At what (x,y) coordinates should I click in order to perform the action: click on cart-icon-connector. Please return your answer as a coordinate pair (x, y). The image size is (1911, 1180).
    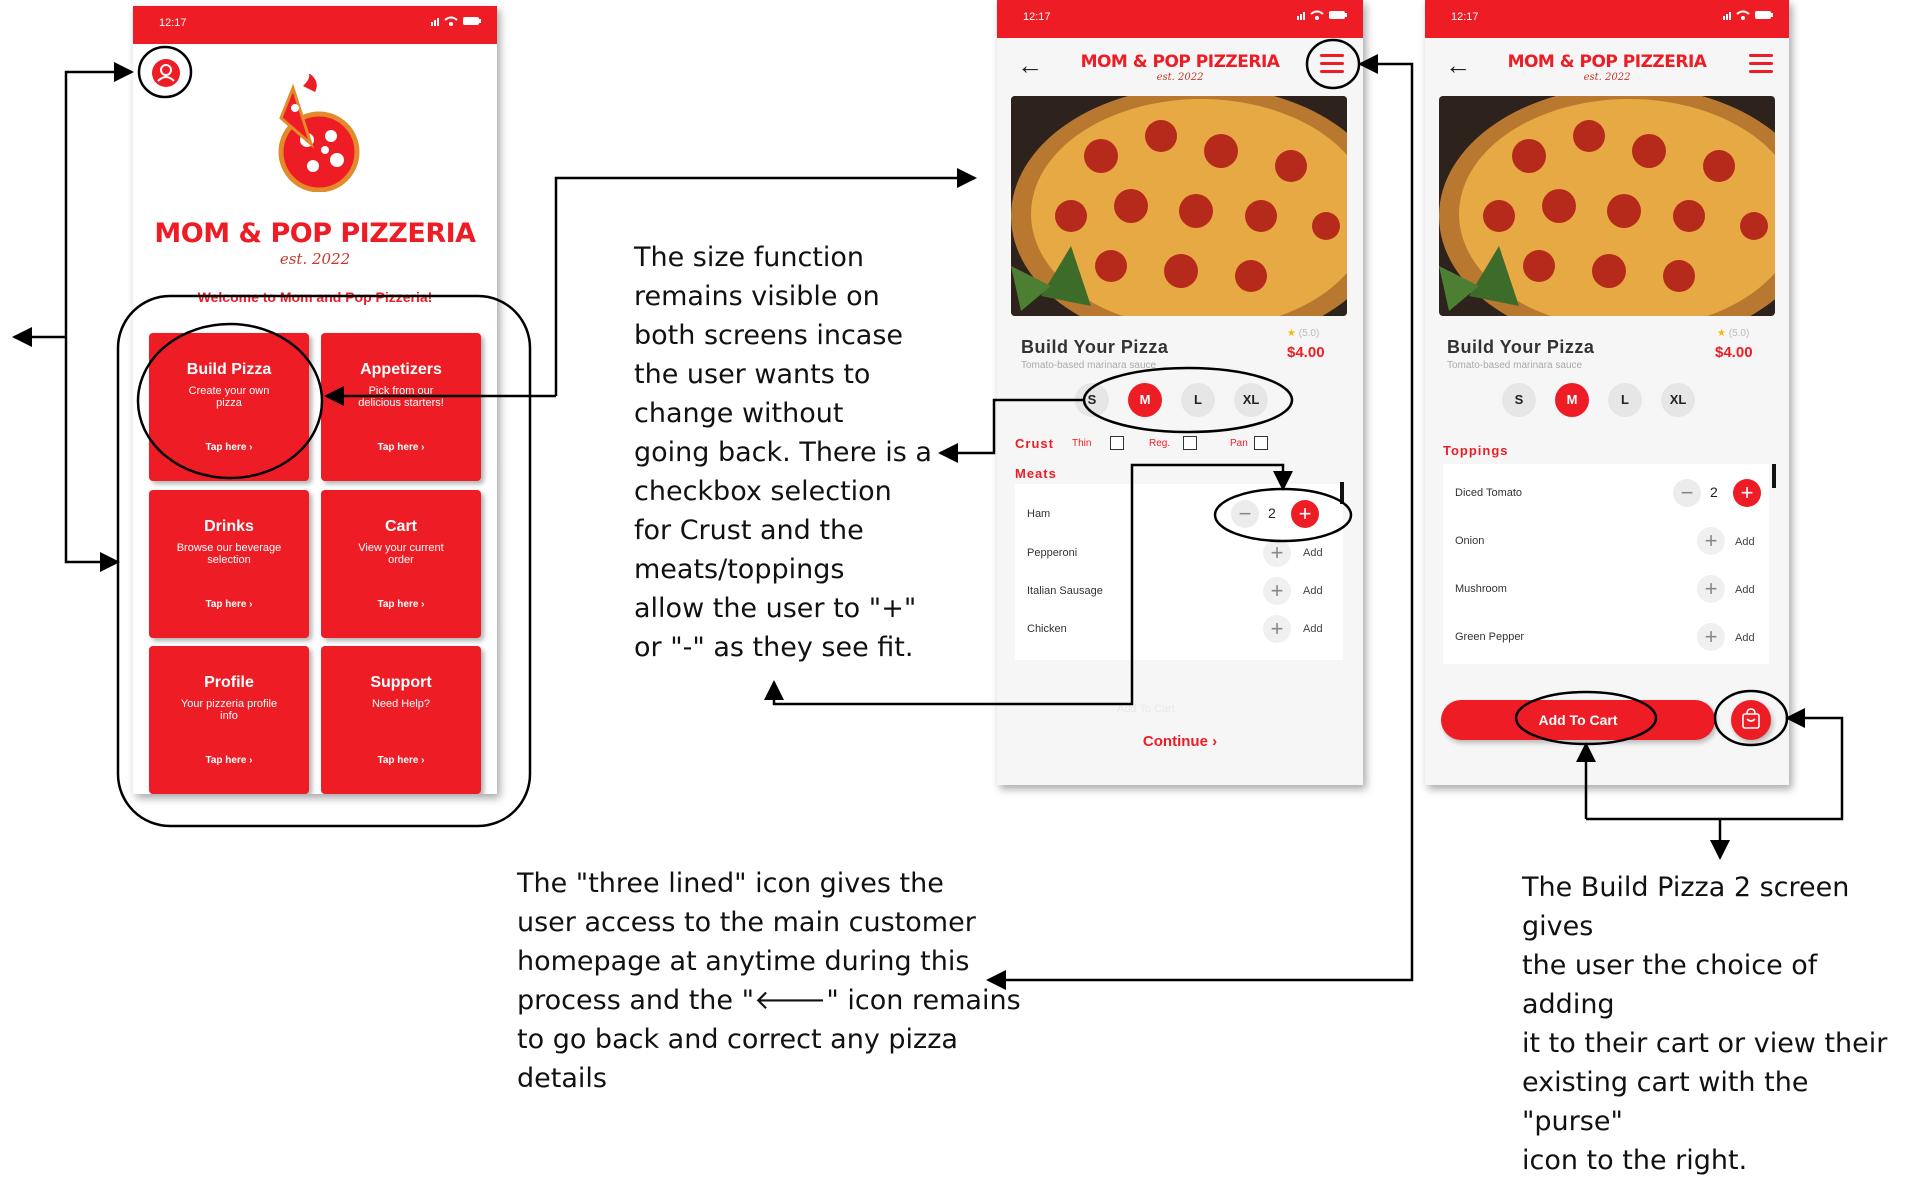
    Looking at the image, I should click on (1715, 764).